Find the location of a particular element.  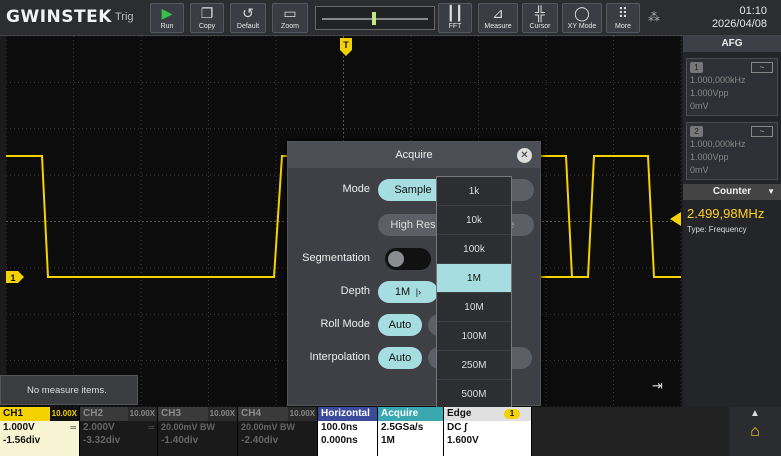

memory-position-bar is located at coordinates (375, 18).